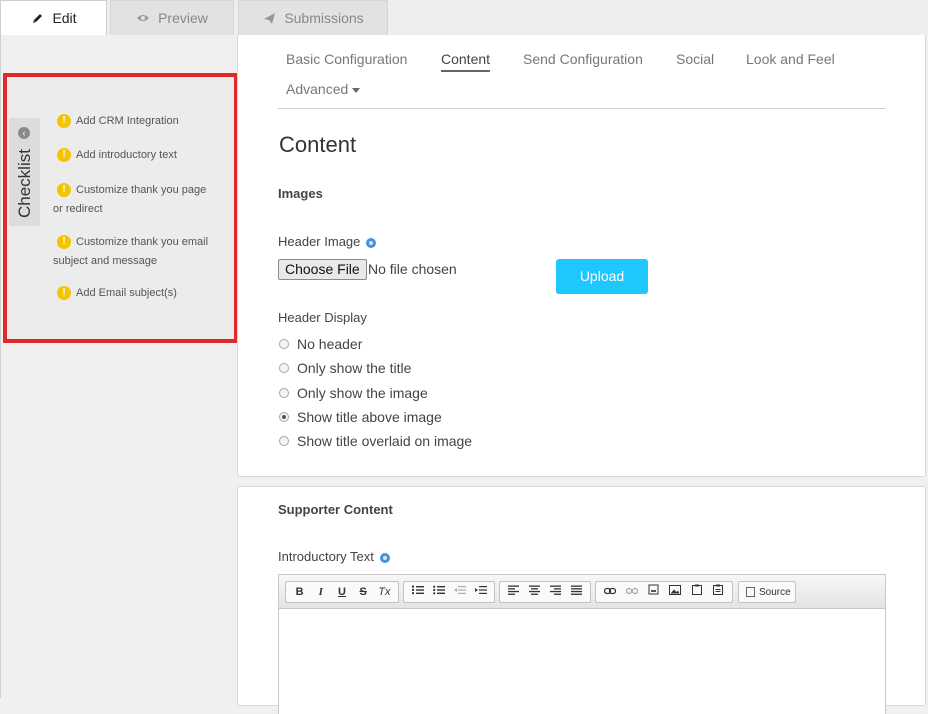  I want to click on tab-preview: Preview, so click(172, 17).